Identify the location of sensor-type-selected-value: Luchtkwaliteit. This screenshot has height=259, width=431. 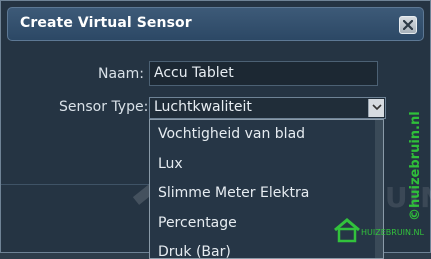
(203, 107).